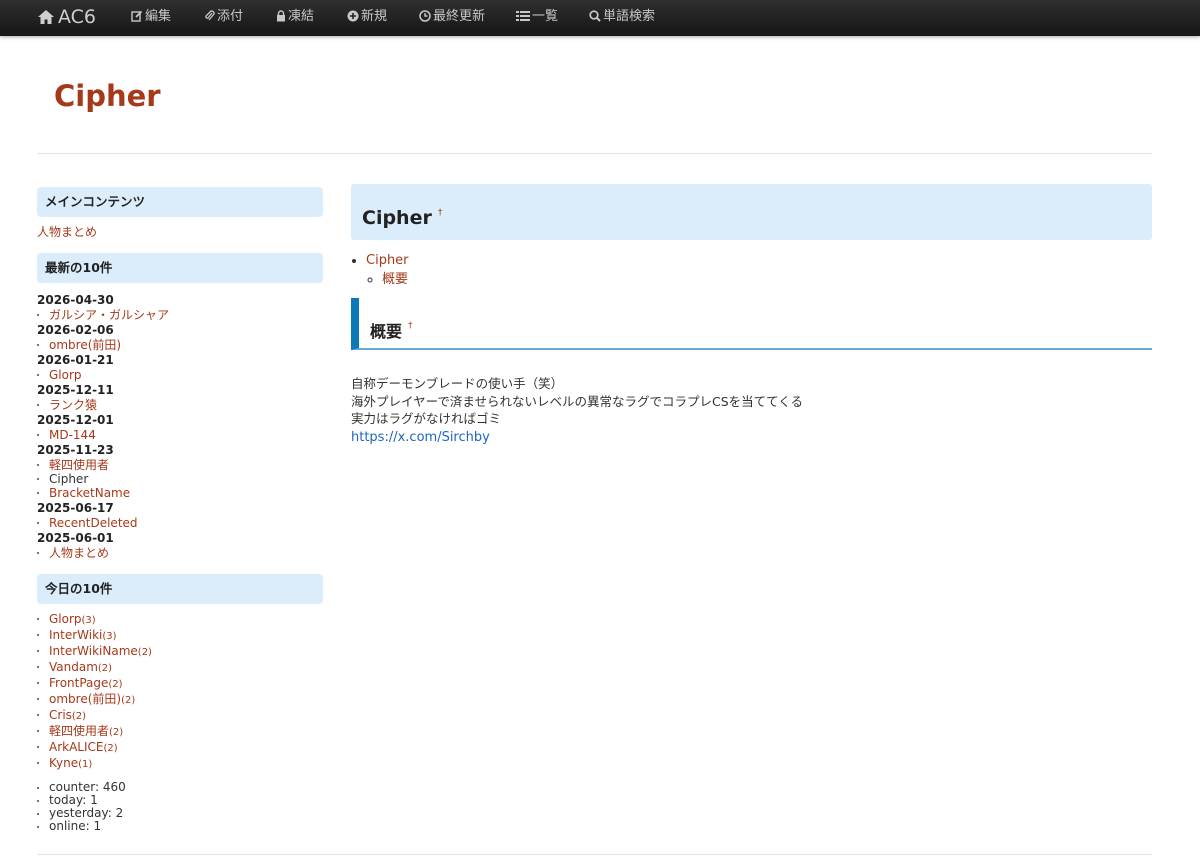  What do you see at coordinates (386, 331) in the screenshot?
I see `section-heading-text: 概要` at bounding box center [386, 331].